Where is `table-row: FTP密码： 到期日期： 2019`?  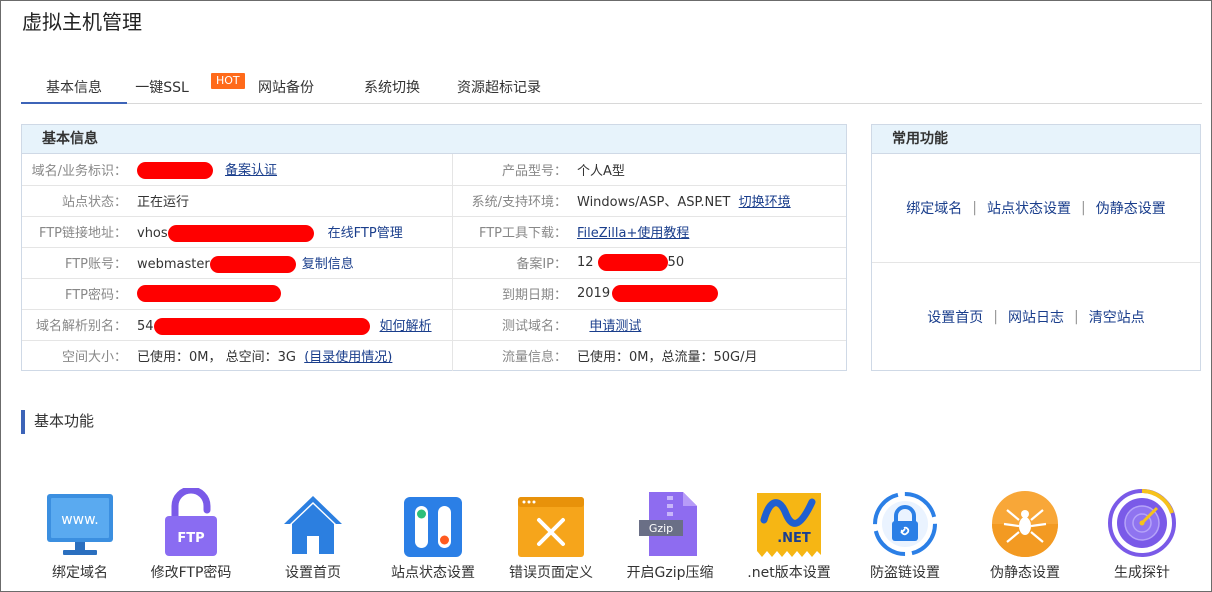
table-row: FTP密码： 到期日期： 2019 is located at coordinates (434, 294).